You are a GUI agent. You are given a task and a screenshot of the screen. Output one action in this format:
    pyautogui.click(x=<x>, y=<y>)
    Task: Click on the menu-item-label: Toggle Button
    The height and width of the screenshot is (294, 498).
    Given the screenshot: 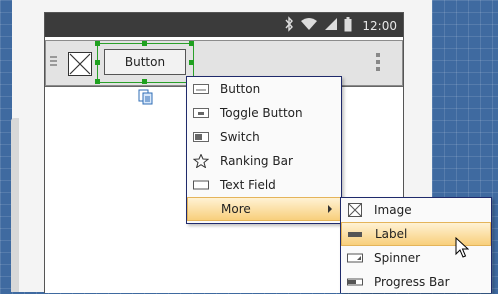 What is the action you would take?
    pyautogui.click(x=261, y=113)
    